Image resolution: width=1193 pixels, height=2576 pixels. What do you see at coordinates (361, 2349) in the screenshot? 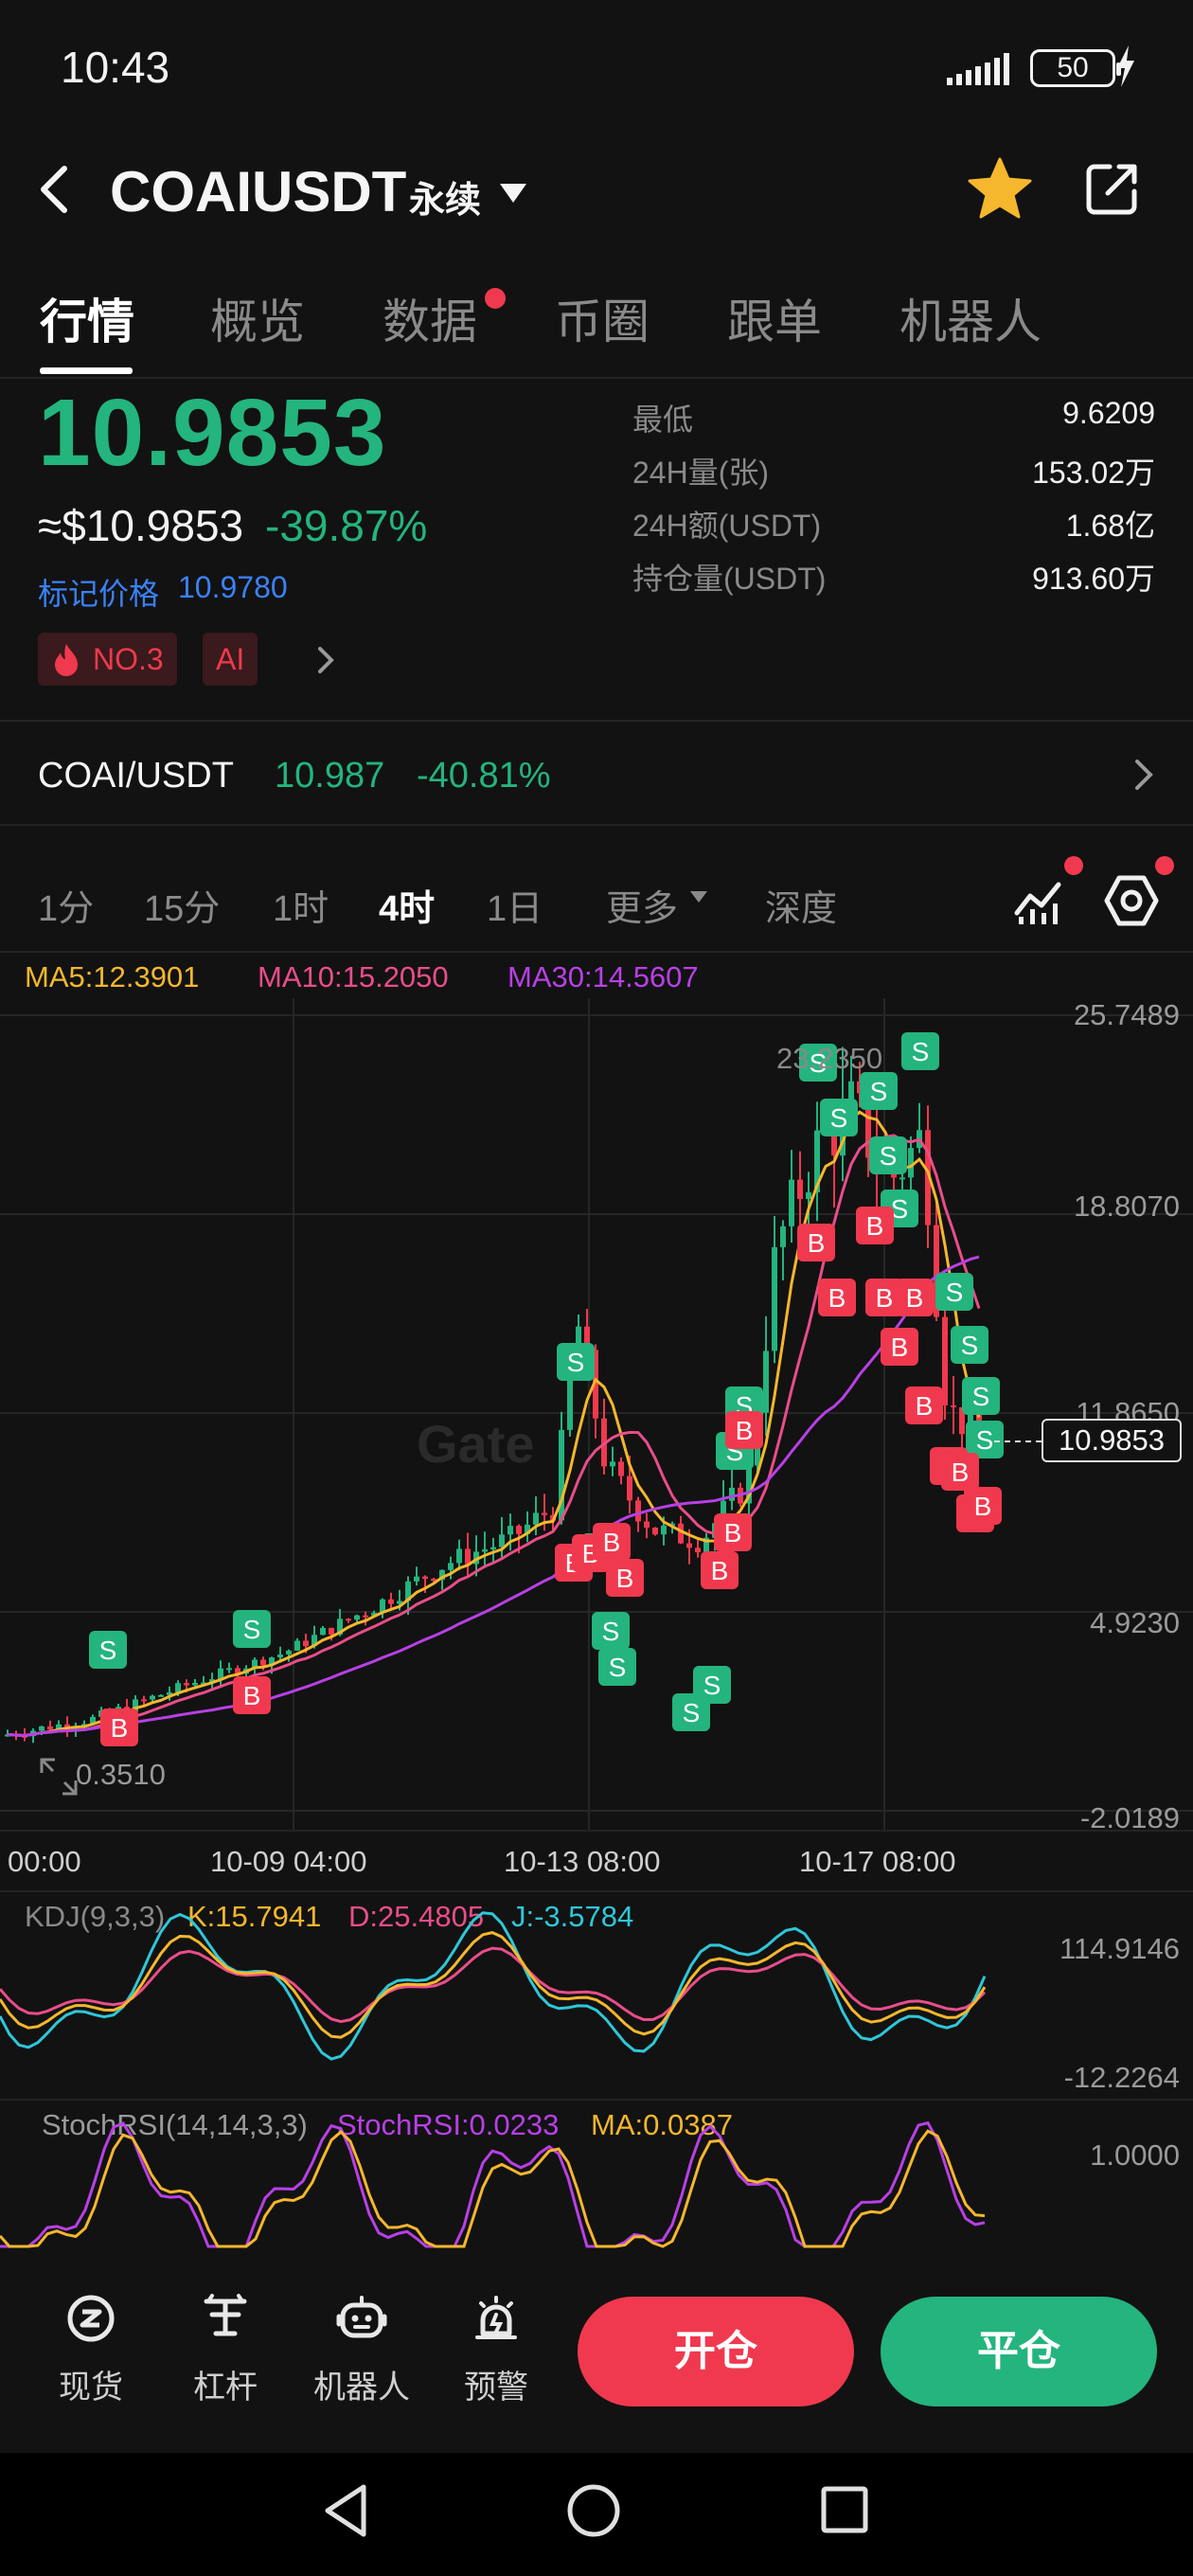
I see `nav-bot: 机器人` at bounding box center [361, 2349].